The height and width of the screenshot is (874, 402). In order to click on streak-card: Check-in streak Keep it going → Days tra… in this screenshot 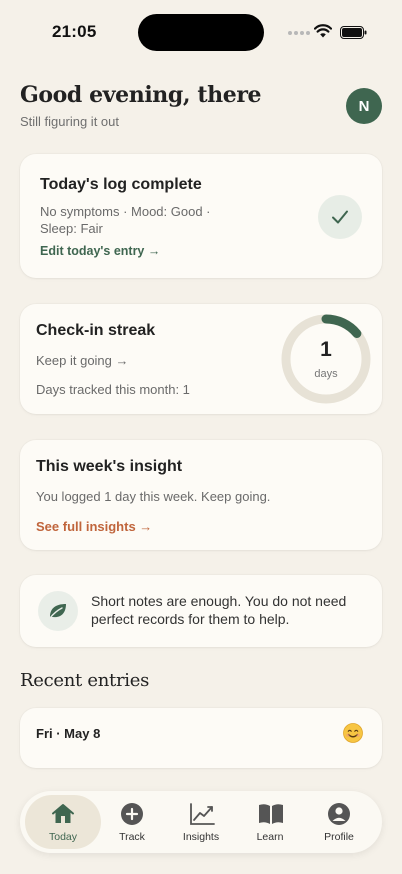, I will do `click(201, 359)`.